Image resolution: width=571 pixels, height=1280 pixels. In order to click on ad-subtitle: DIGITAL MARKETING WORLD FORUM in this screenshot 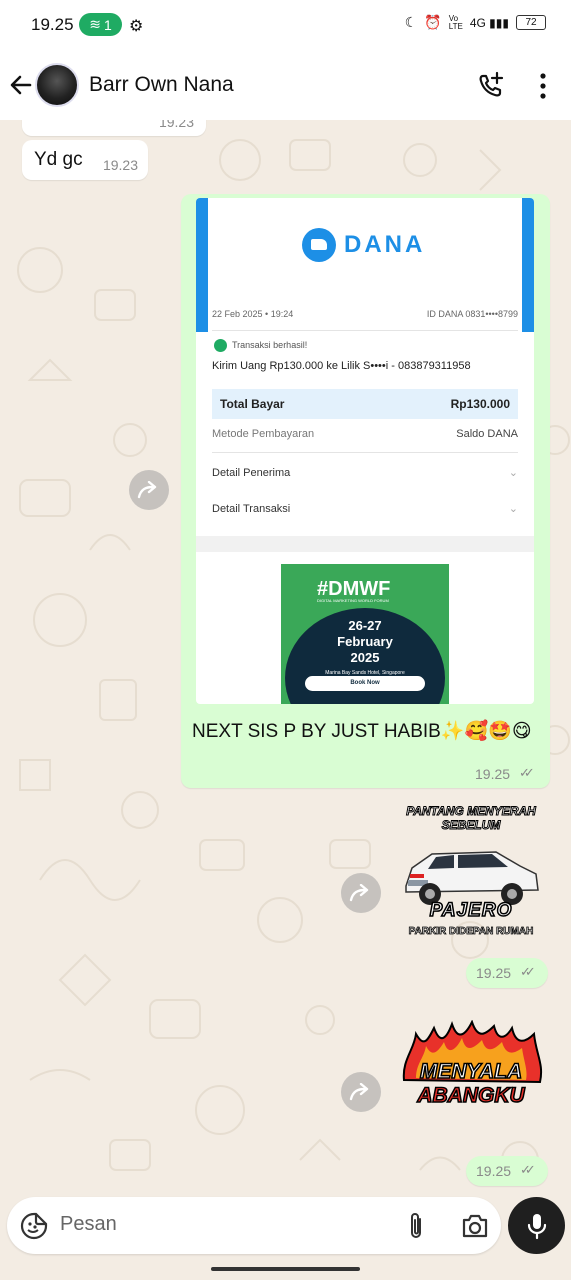, I will do `click(353, 600)`.